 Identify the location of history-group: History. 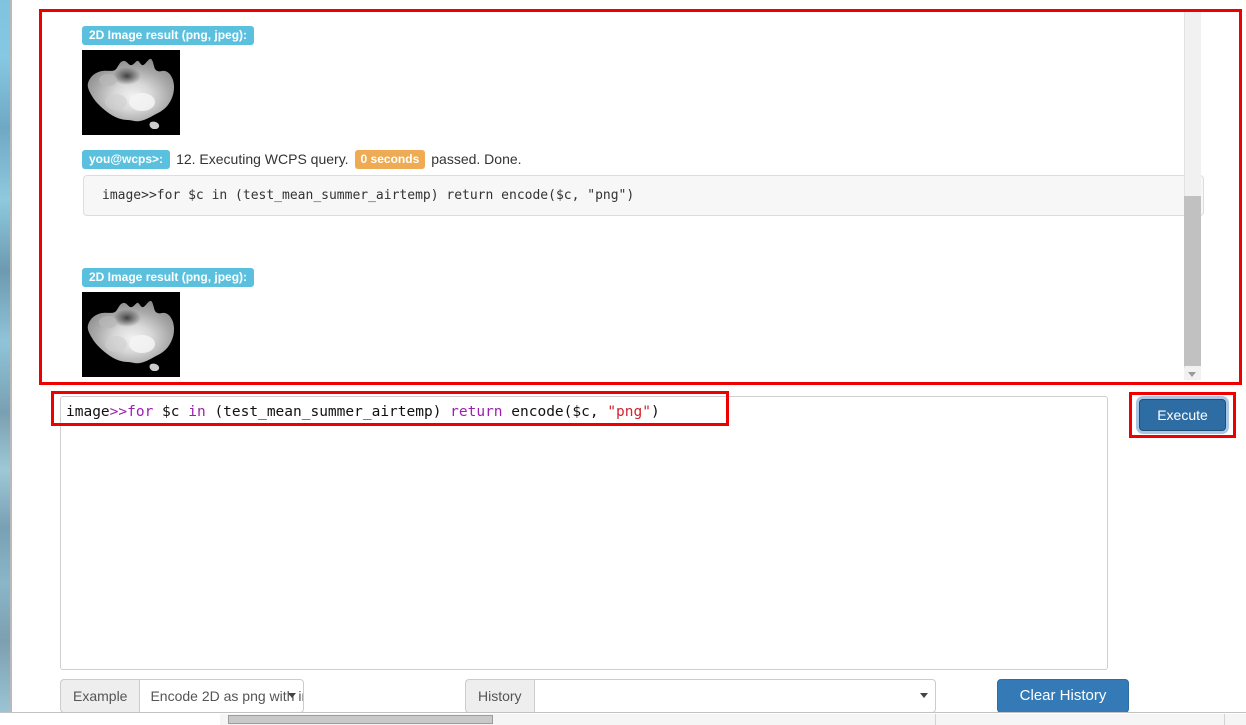
(700, 696).